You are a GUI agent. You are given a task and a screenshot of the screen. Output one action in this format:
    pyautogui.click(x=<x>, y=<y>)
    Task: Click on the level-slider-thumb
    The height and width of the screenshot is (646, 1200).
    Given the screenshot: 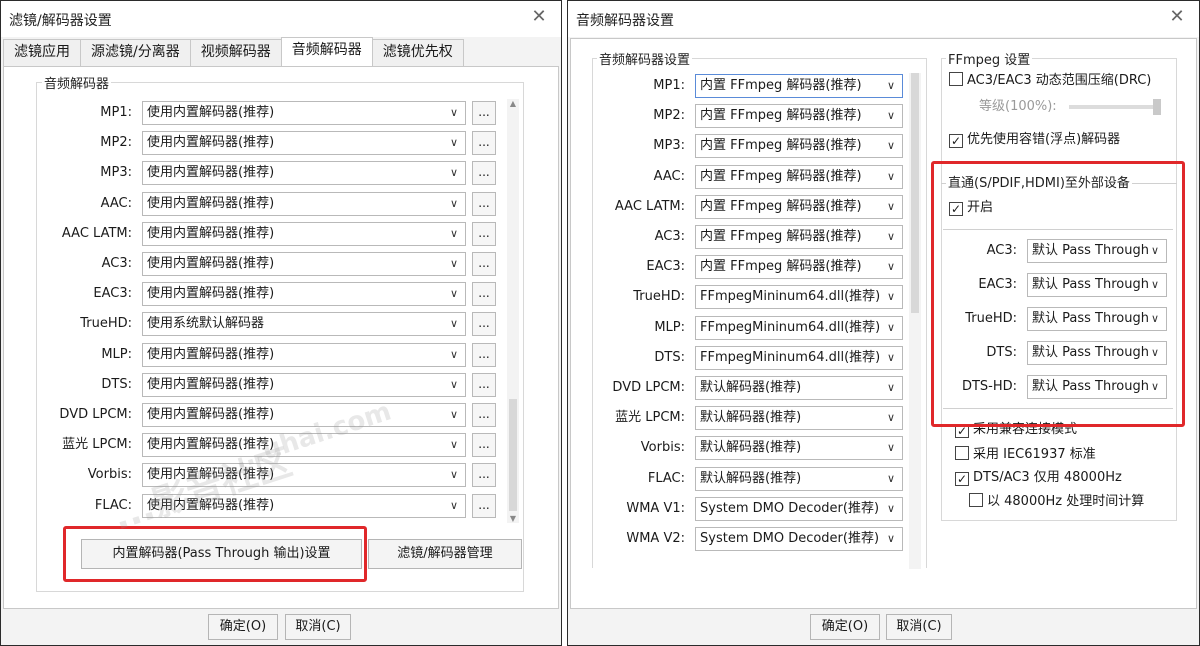 What is the action you would take?
    pyautogui.click(x=1157, y=107)
    